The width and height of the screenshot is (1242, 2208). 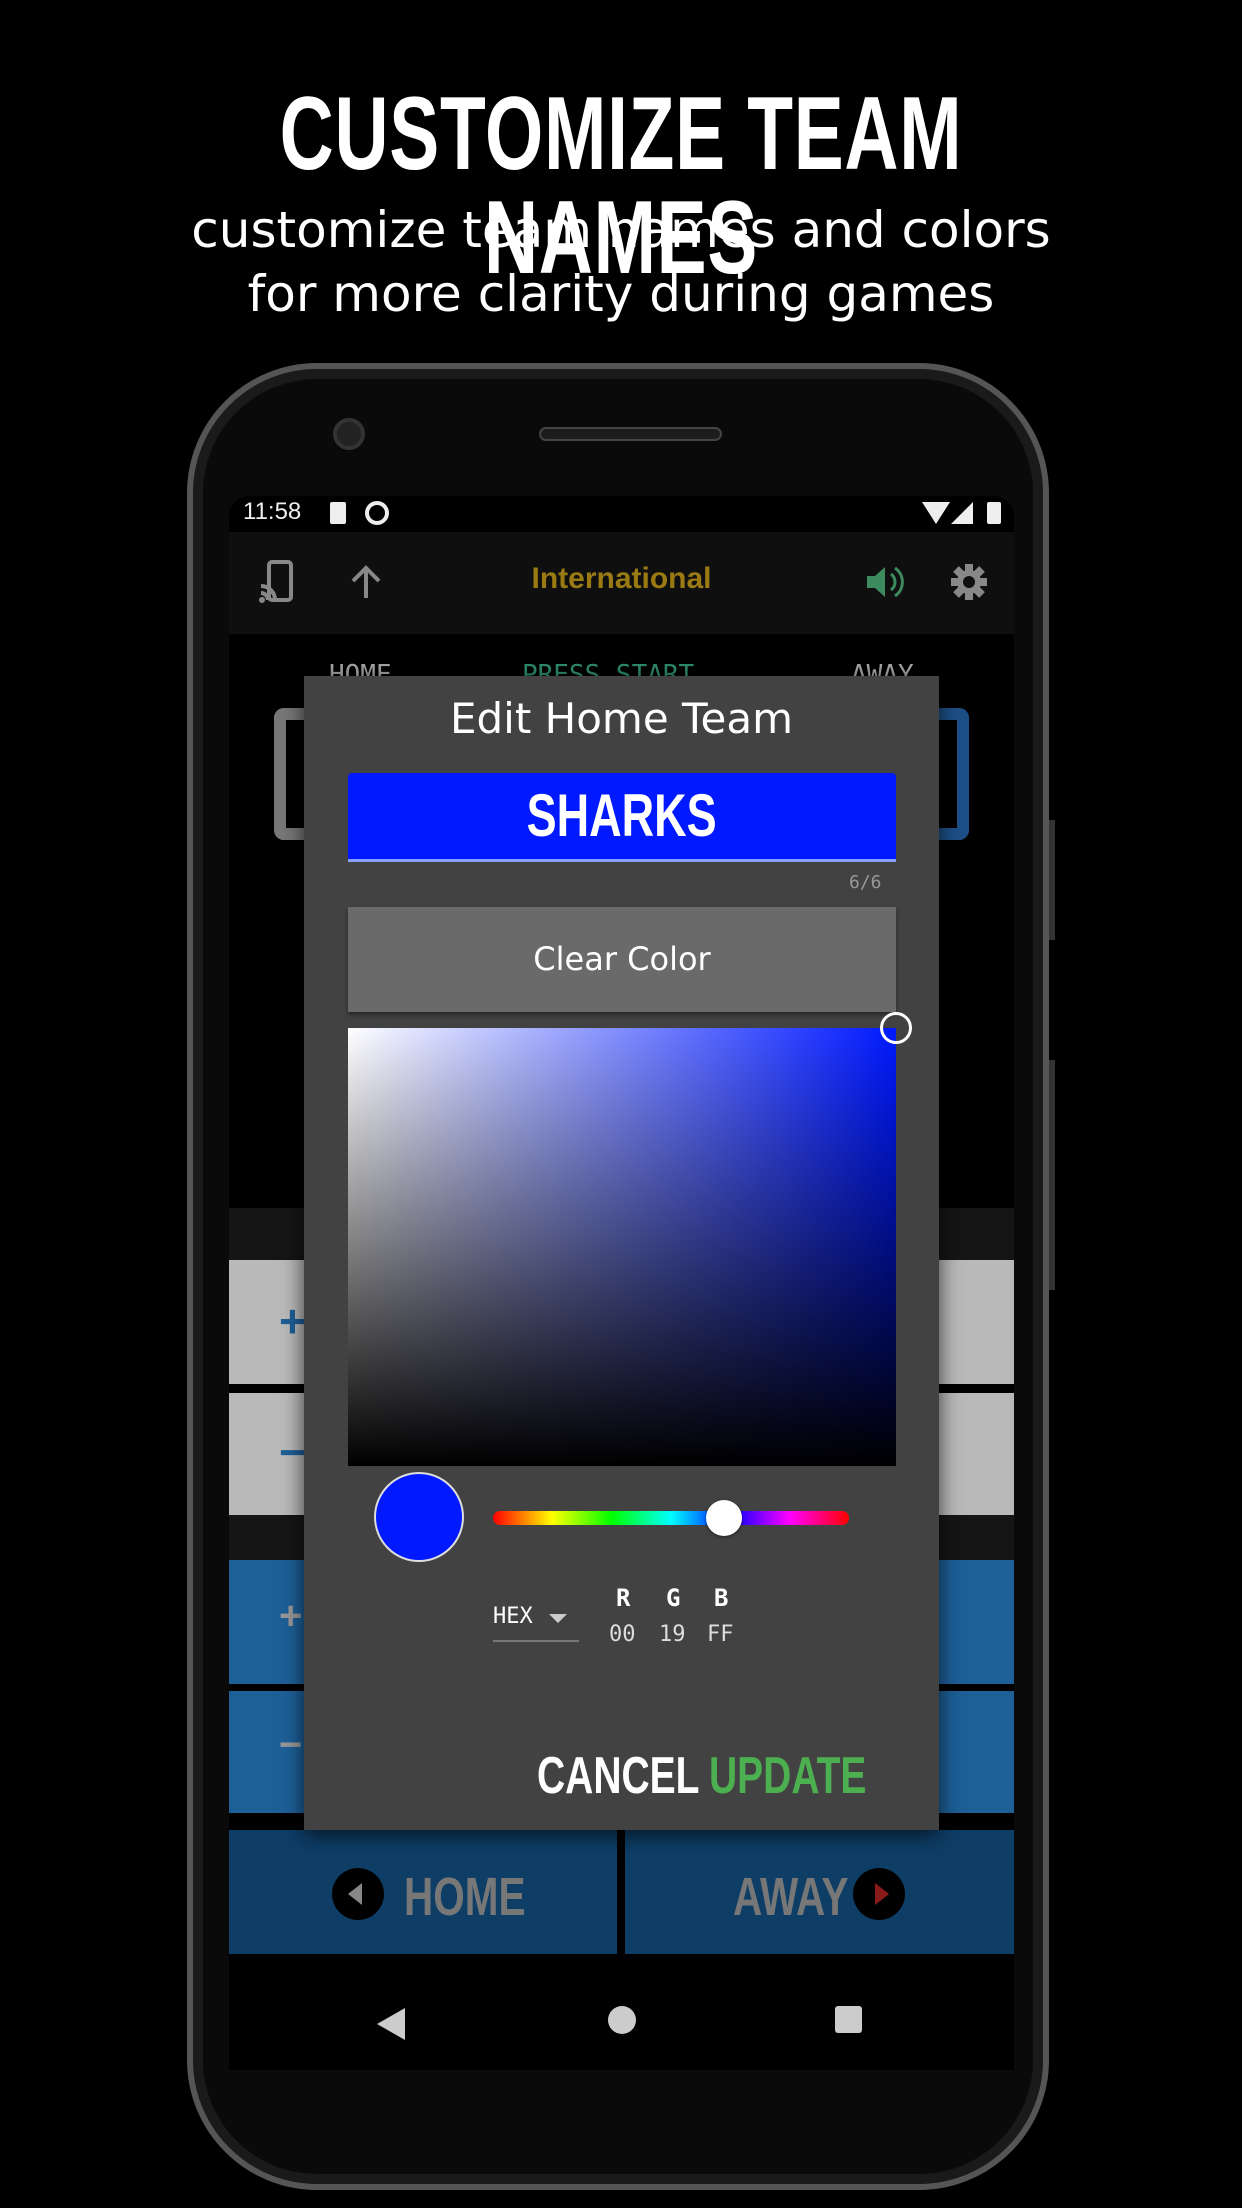 What do you see at coordinates (349, 434) in the screenshot?
I see `camera-icon` at bounding box center [349, 434].